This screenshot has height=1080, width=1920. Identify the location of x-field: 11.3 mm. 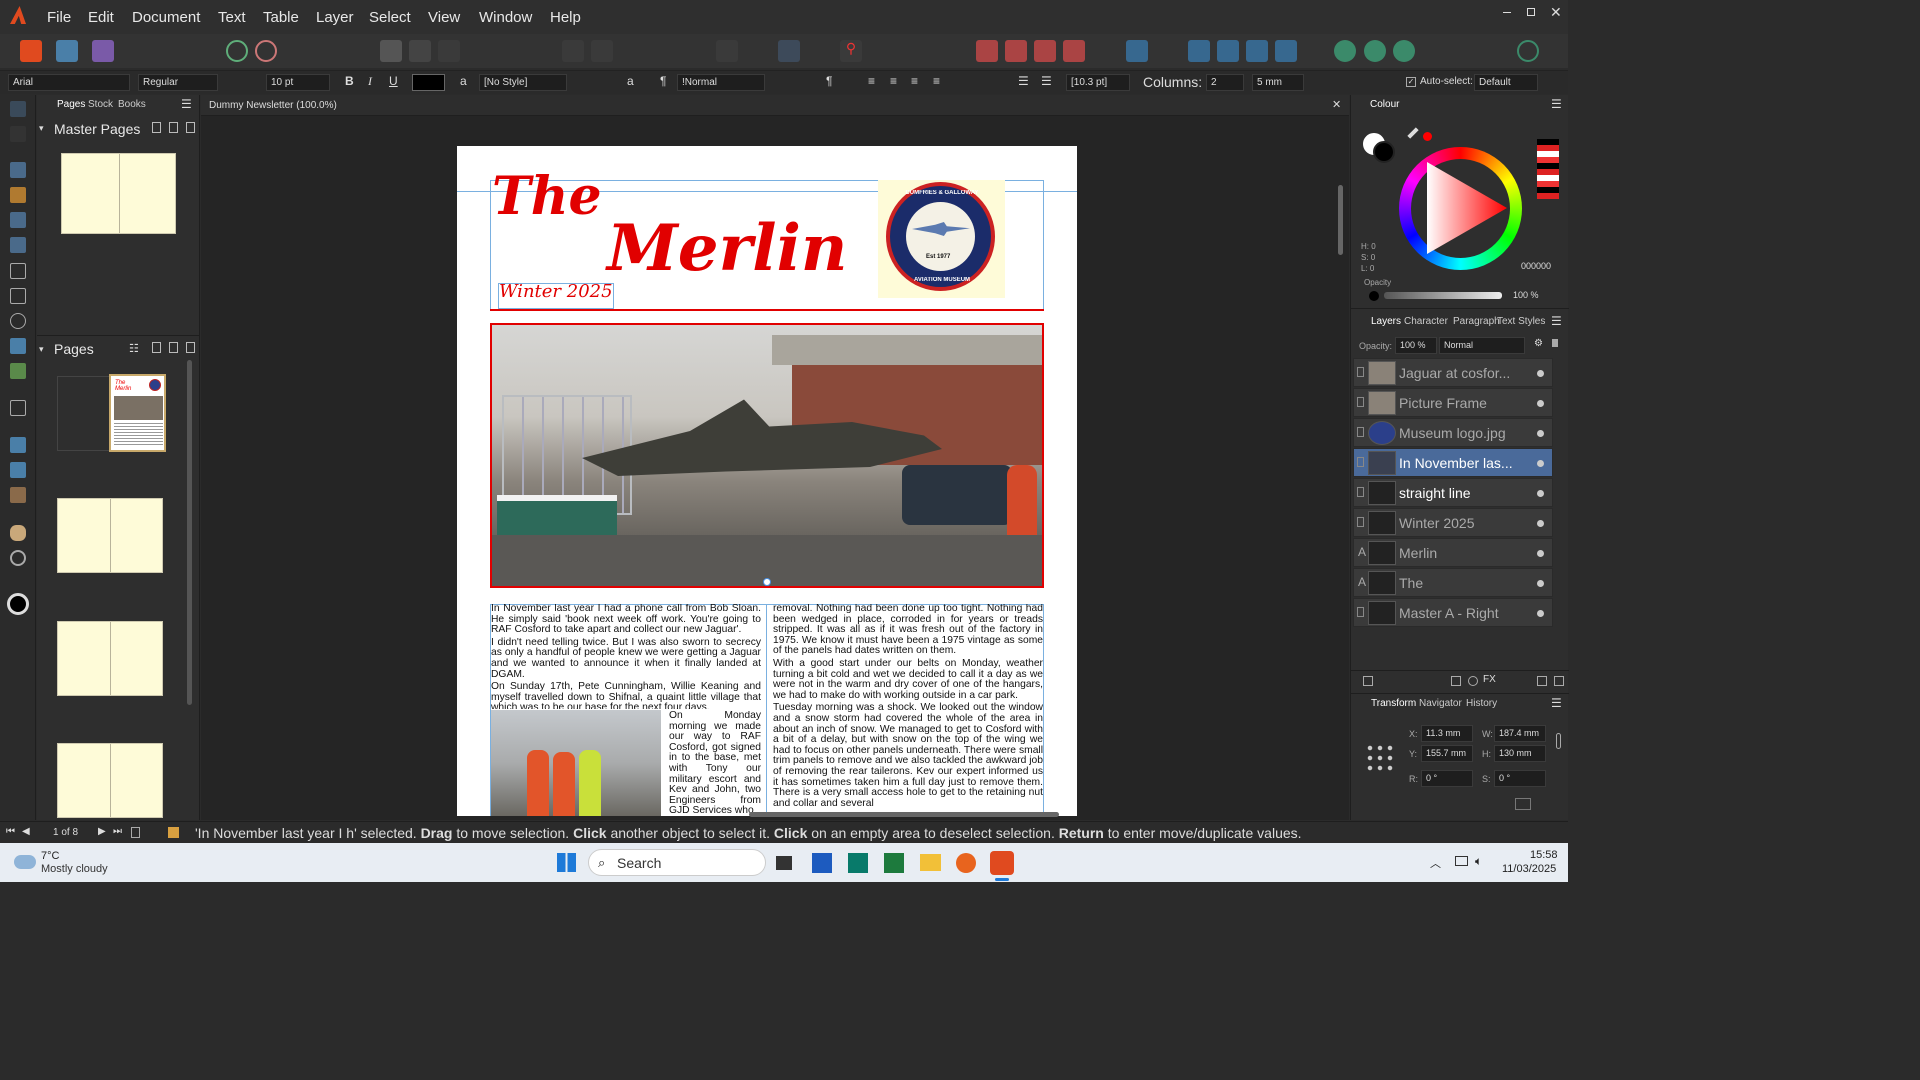
(1447, 733).